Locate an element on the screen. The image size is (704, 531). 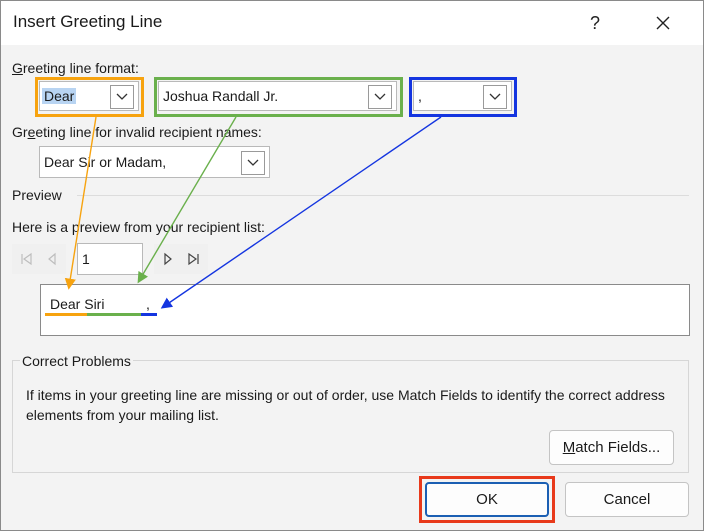
ok-highlight is located at coordinates (487, 499).